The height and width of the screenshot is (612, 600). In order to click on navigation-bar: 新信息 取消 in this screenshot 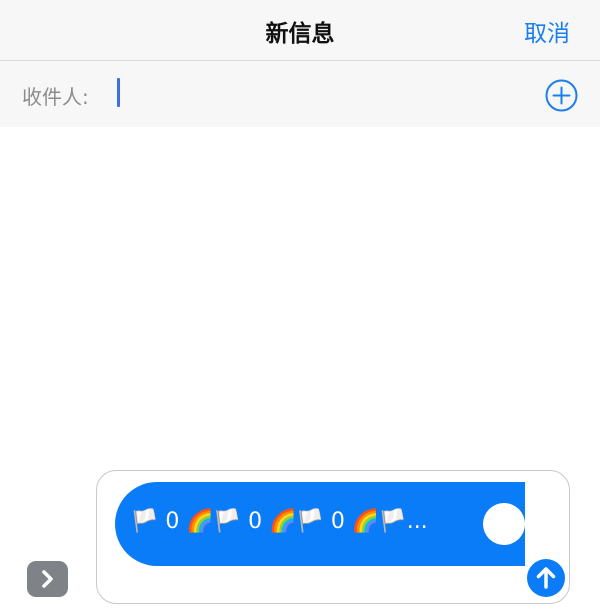, I will do `click(300, 30)`.